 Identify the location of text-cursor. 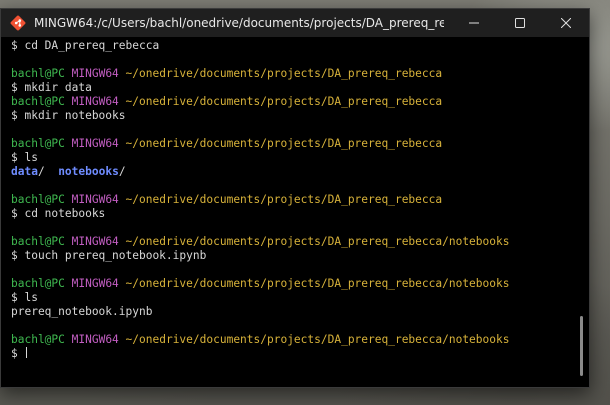
(27, 352).